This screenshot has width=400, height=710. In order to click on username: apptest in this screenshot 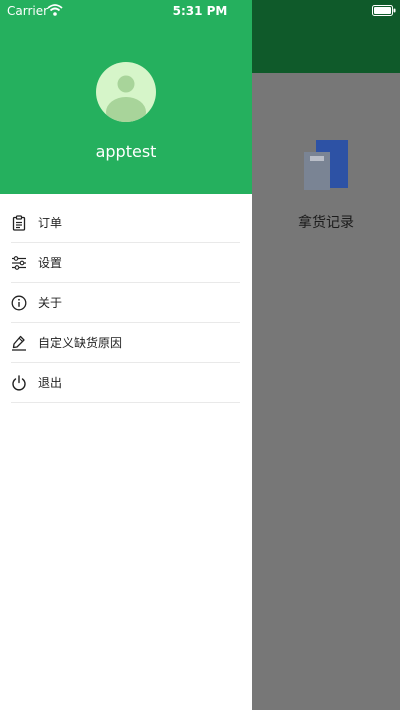, I will do `click(126, 151)`.